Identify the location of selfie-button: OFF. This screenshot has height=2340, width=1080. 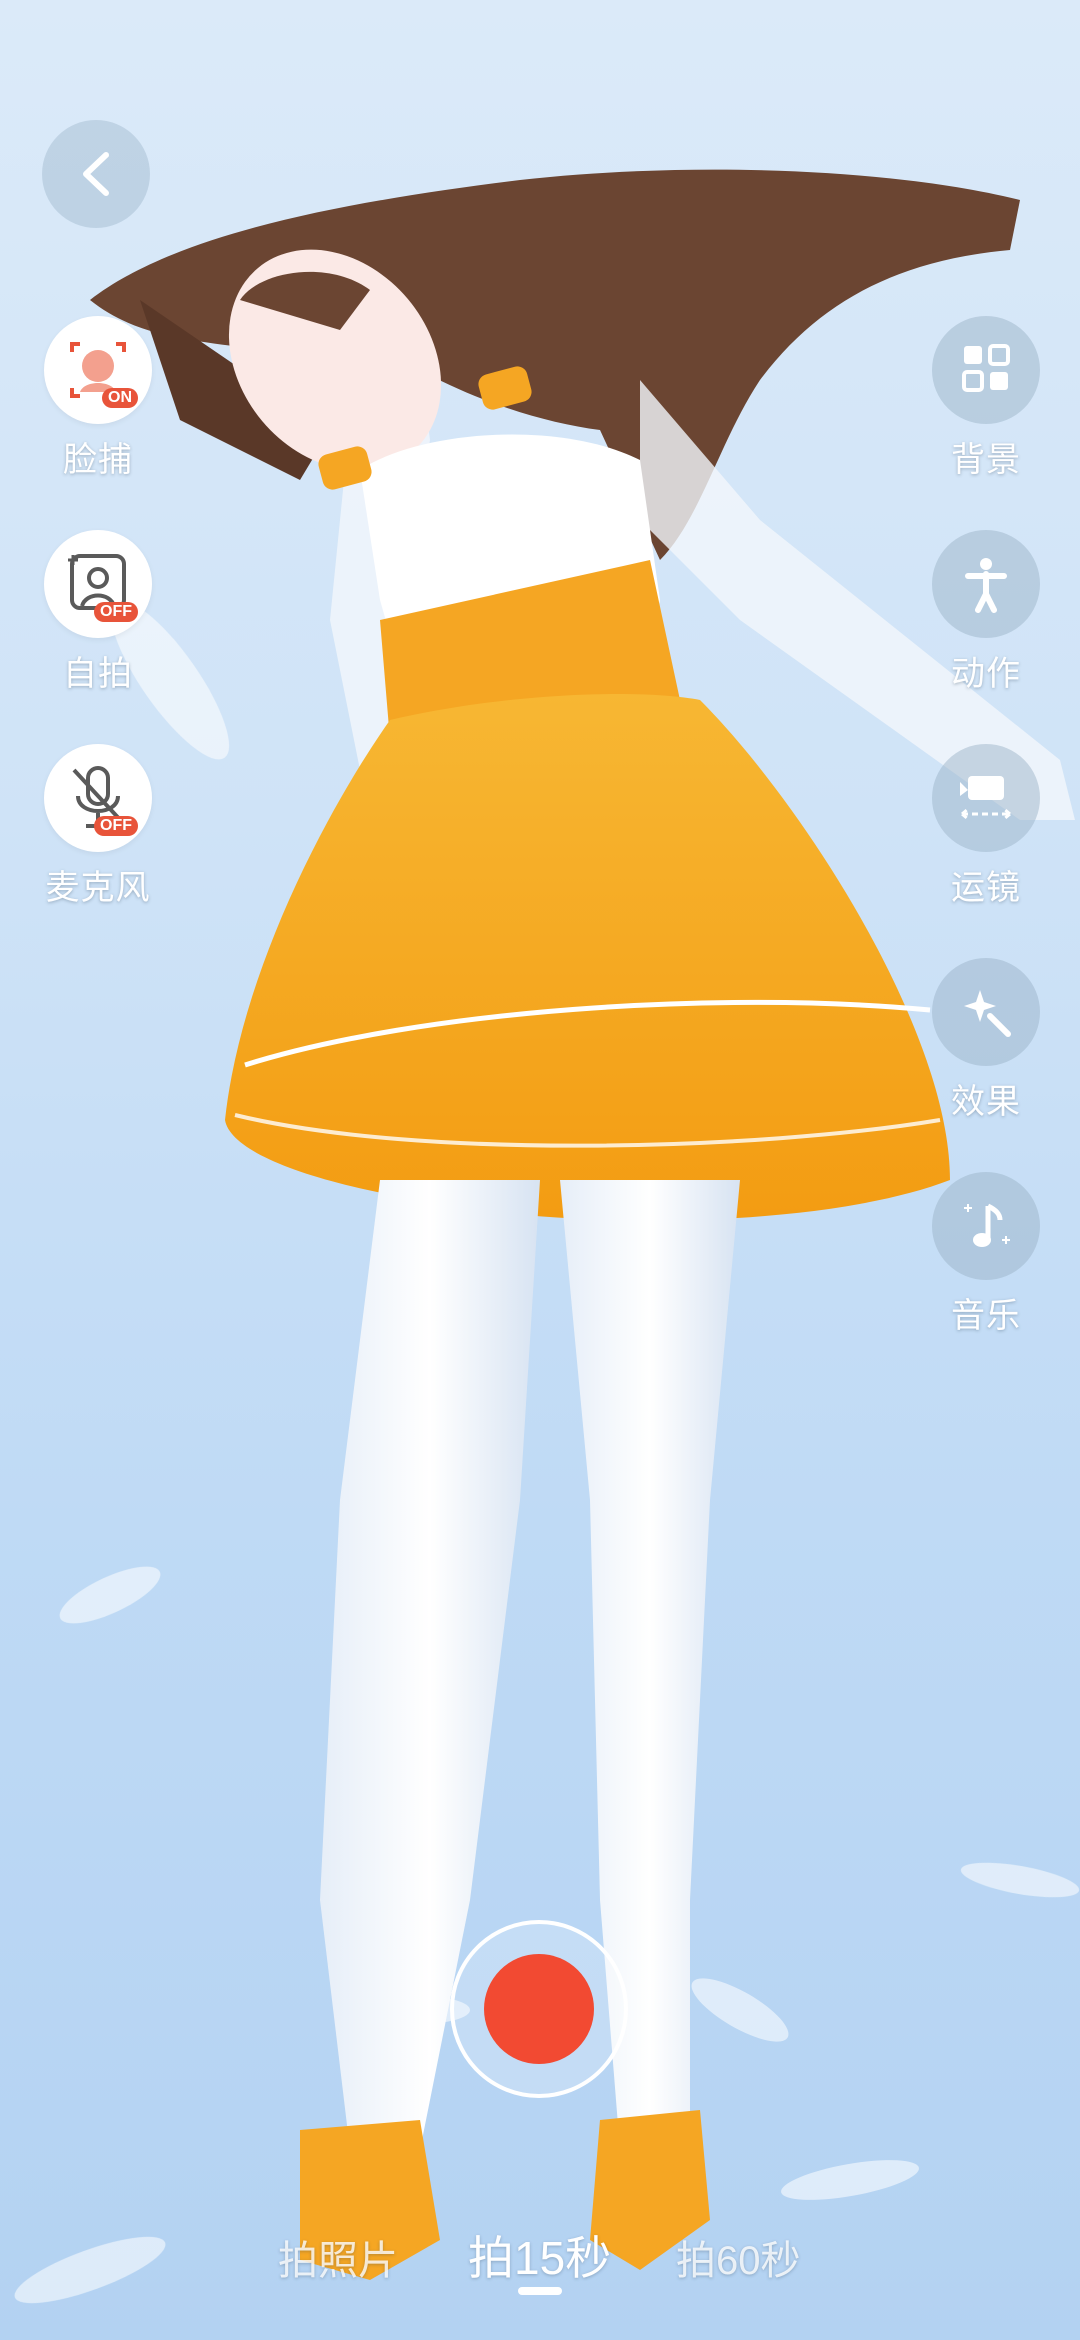
(98, 584).